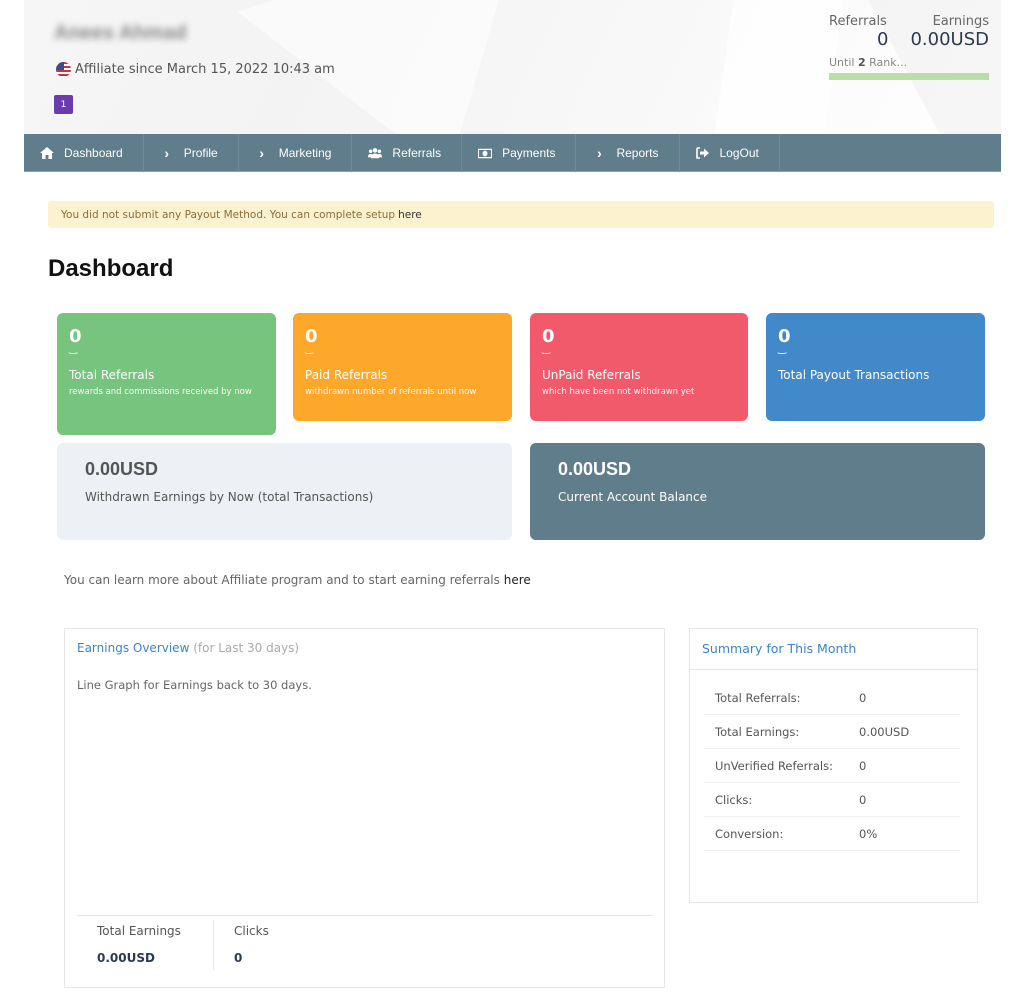 This screenshot has height=997, width=1024. I want to click on summary-row: Total Earnings: 0.00USD, so click(832, 732).